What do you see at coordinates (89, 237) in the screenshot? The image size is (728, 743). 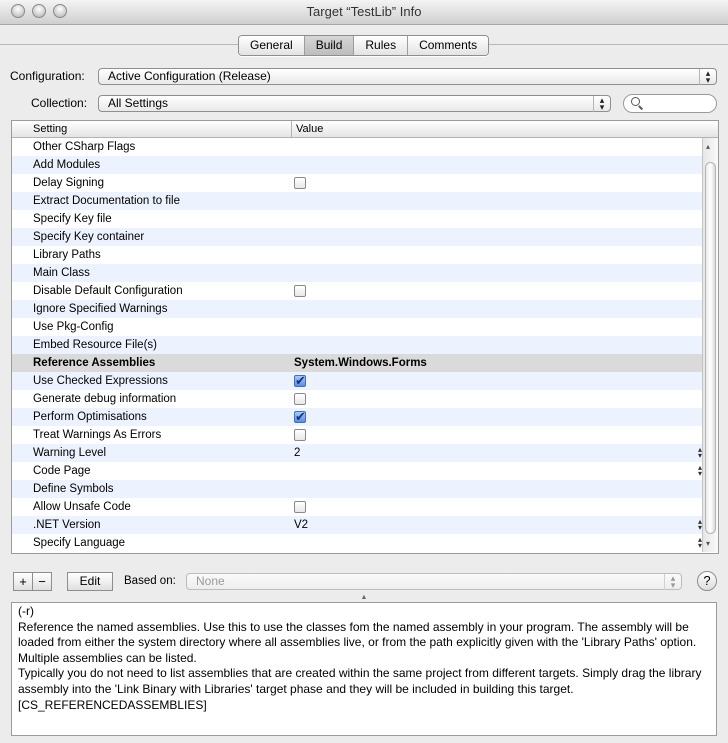 I see `setting-name: Specify Key container` at bounding box center [89, 237].